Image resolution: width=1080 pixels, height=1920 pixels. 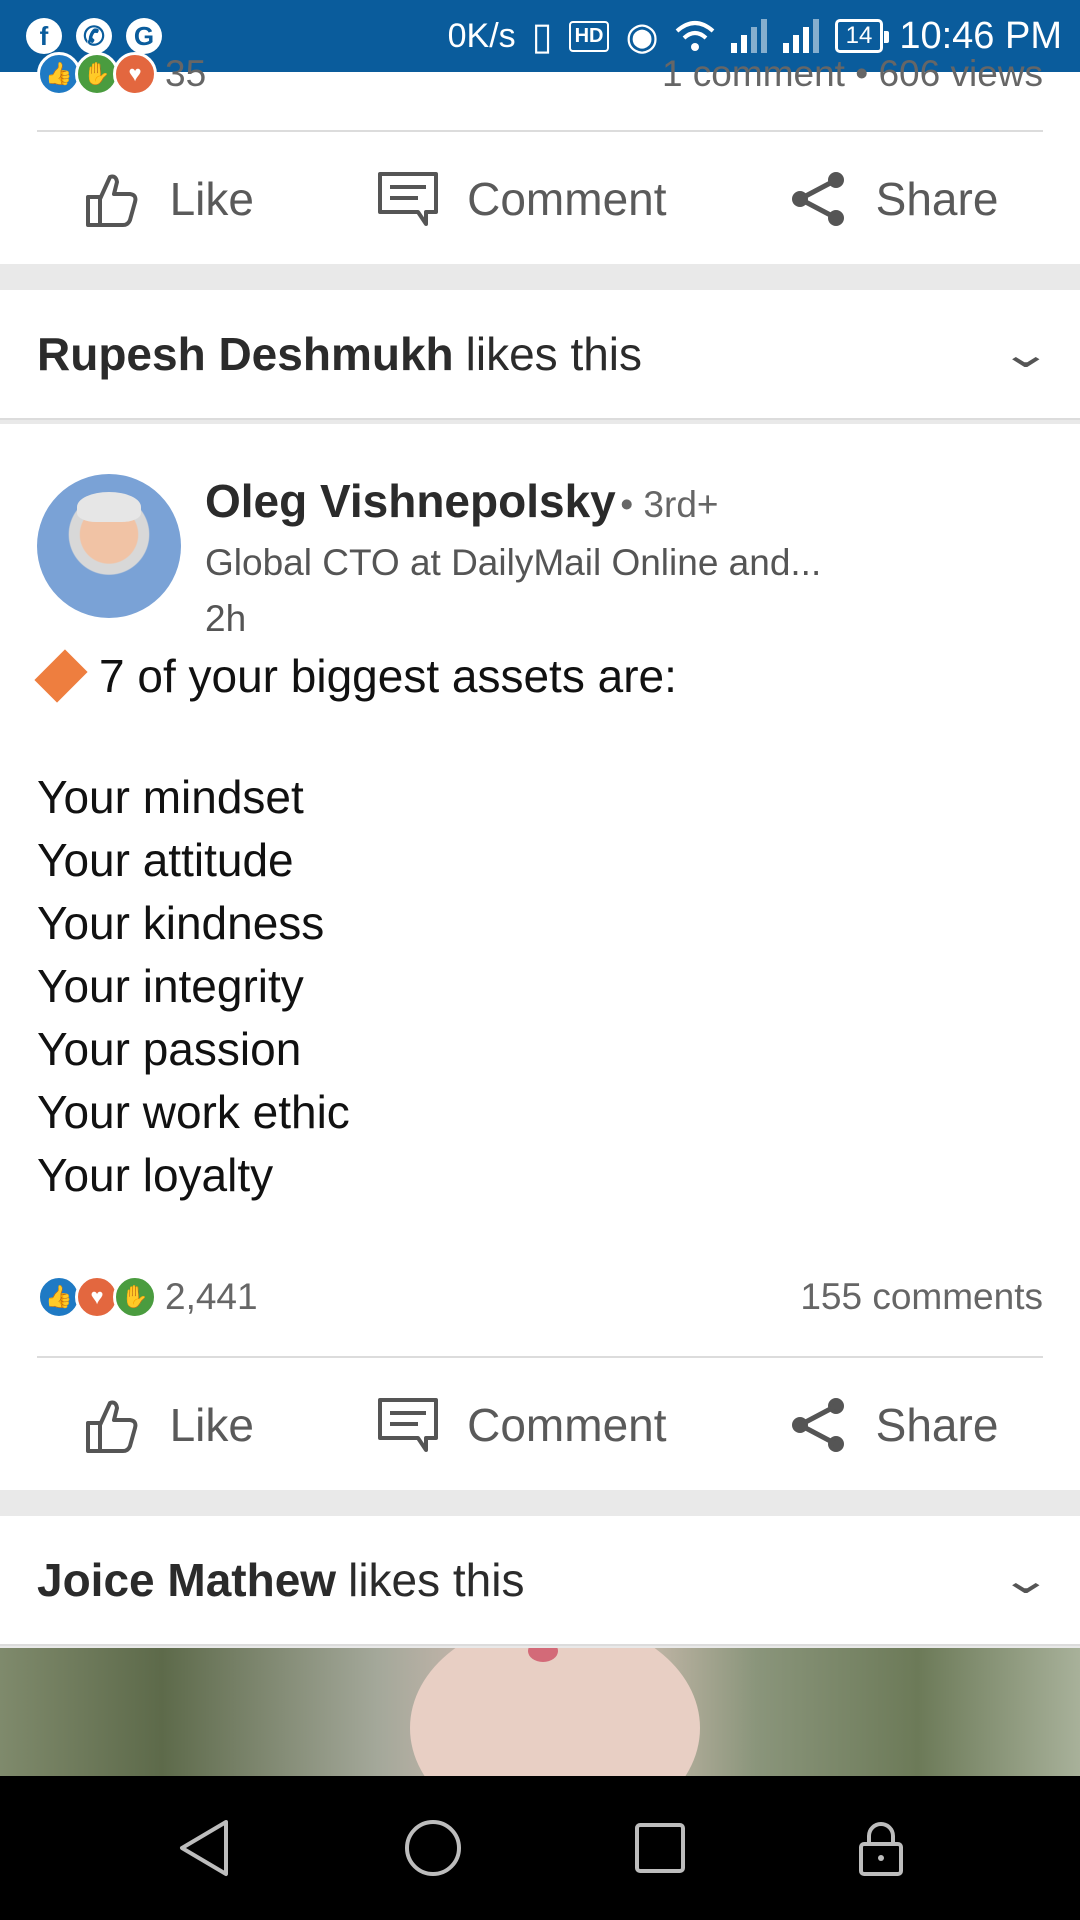 I want to click on previous-post-stats: 👍 ✋ ♥ 35 1 comment • 606 views, so click(x=540, y=74).